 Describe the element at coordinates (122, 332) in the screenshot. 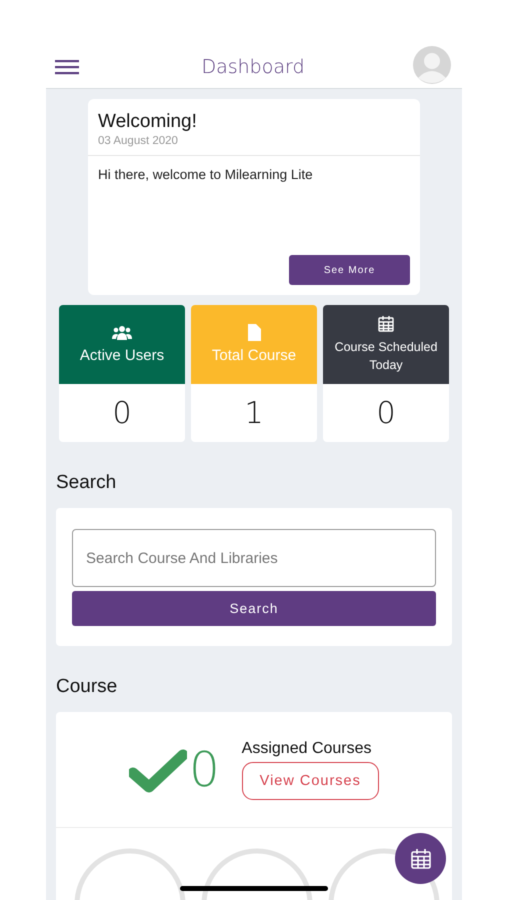

I see `users-icon` at that location.